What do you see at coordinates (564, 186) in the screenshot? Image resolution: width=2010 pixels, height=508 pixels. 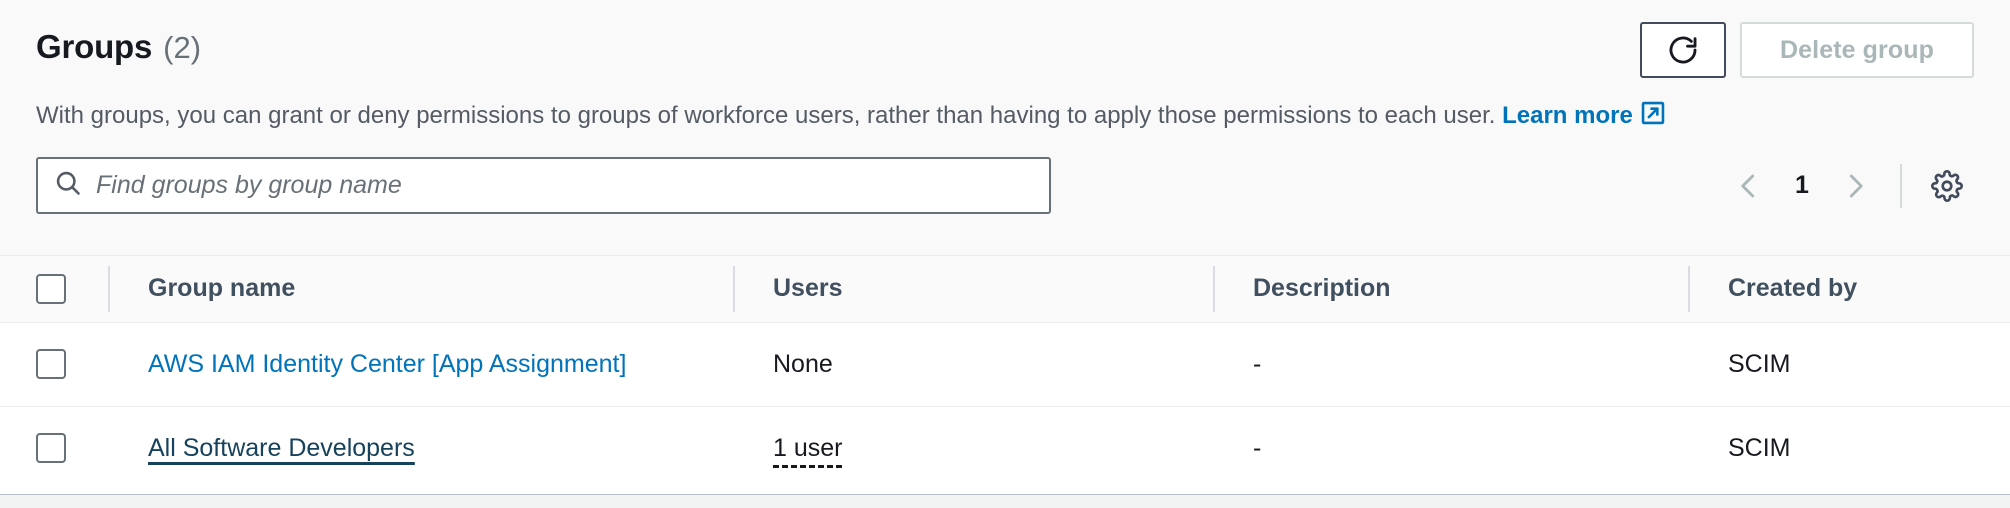 I see `search-input` at bounding box center [564, 186].